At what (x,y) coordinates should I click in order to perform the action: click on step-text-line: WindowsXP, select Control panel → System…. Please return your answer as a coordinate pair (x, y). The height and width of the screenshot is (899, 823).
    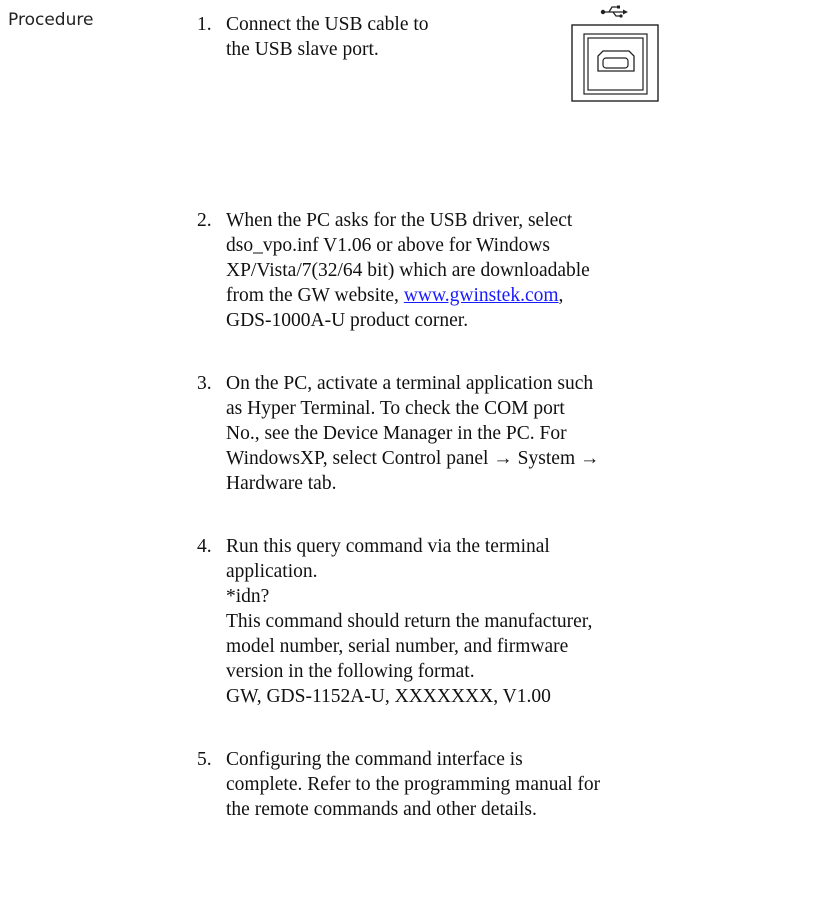
    Looking at the image, I should click on (413, 458).